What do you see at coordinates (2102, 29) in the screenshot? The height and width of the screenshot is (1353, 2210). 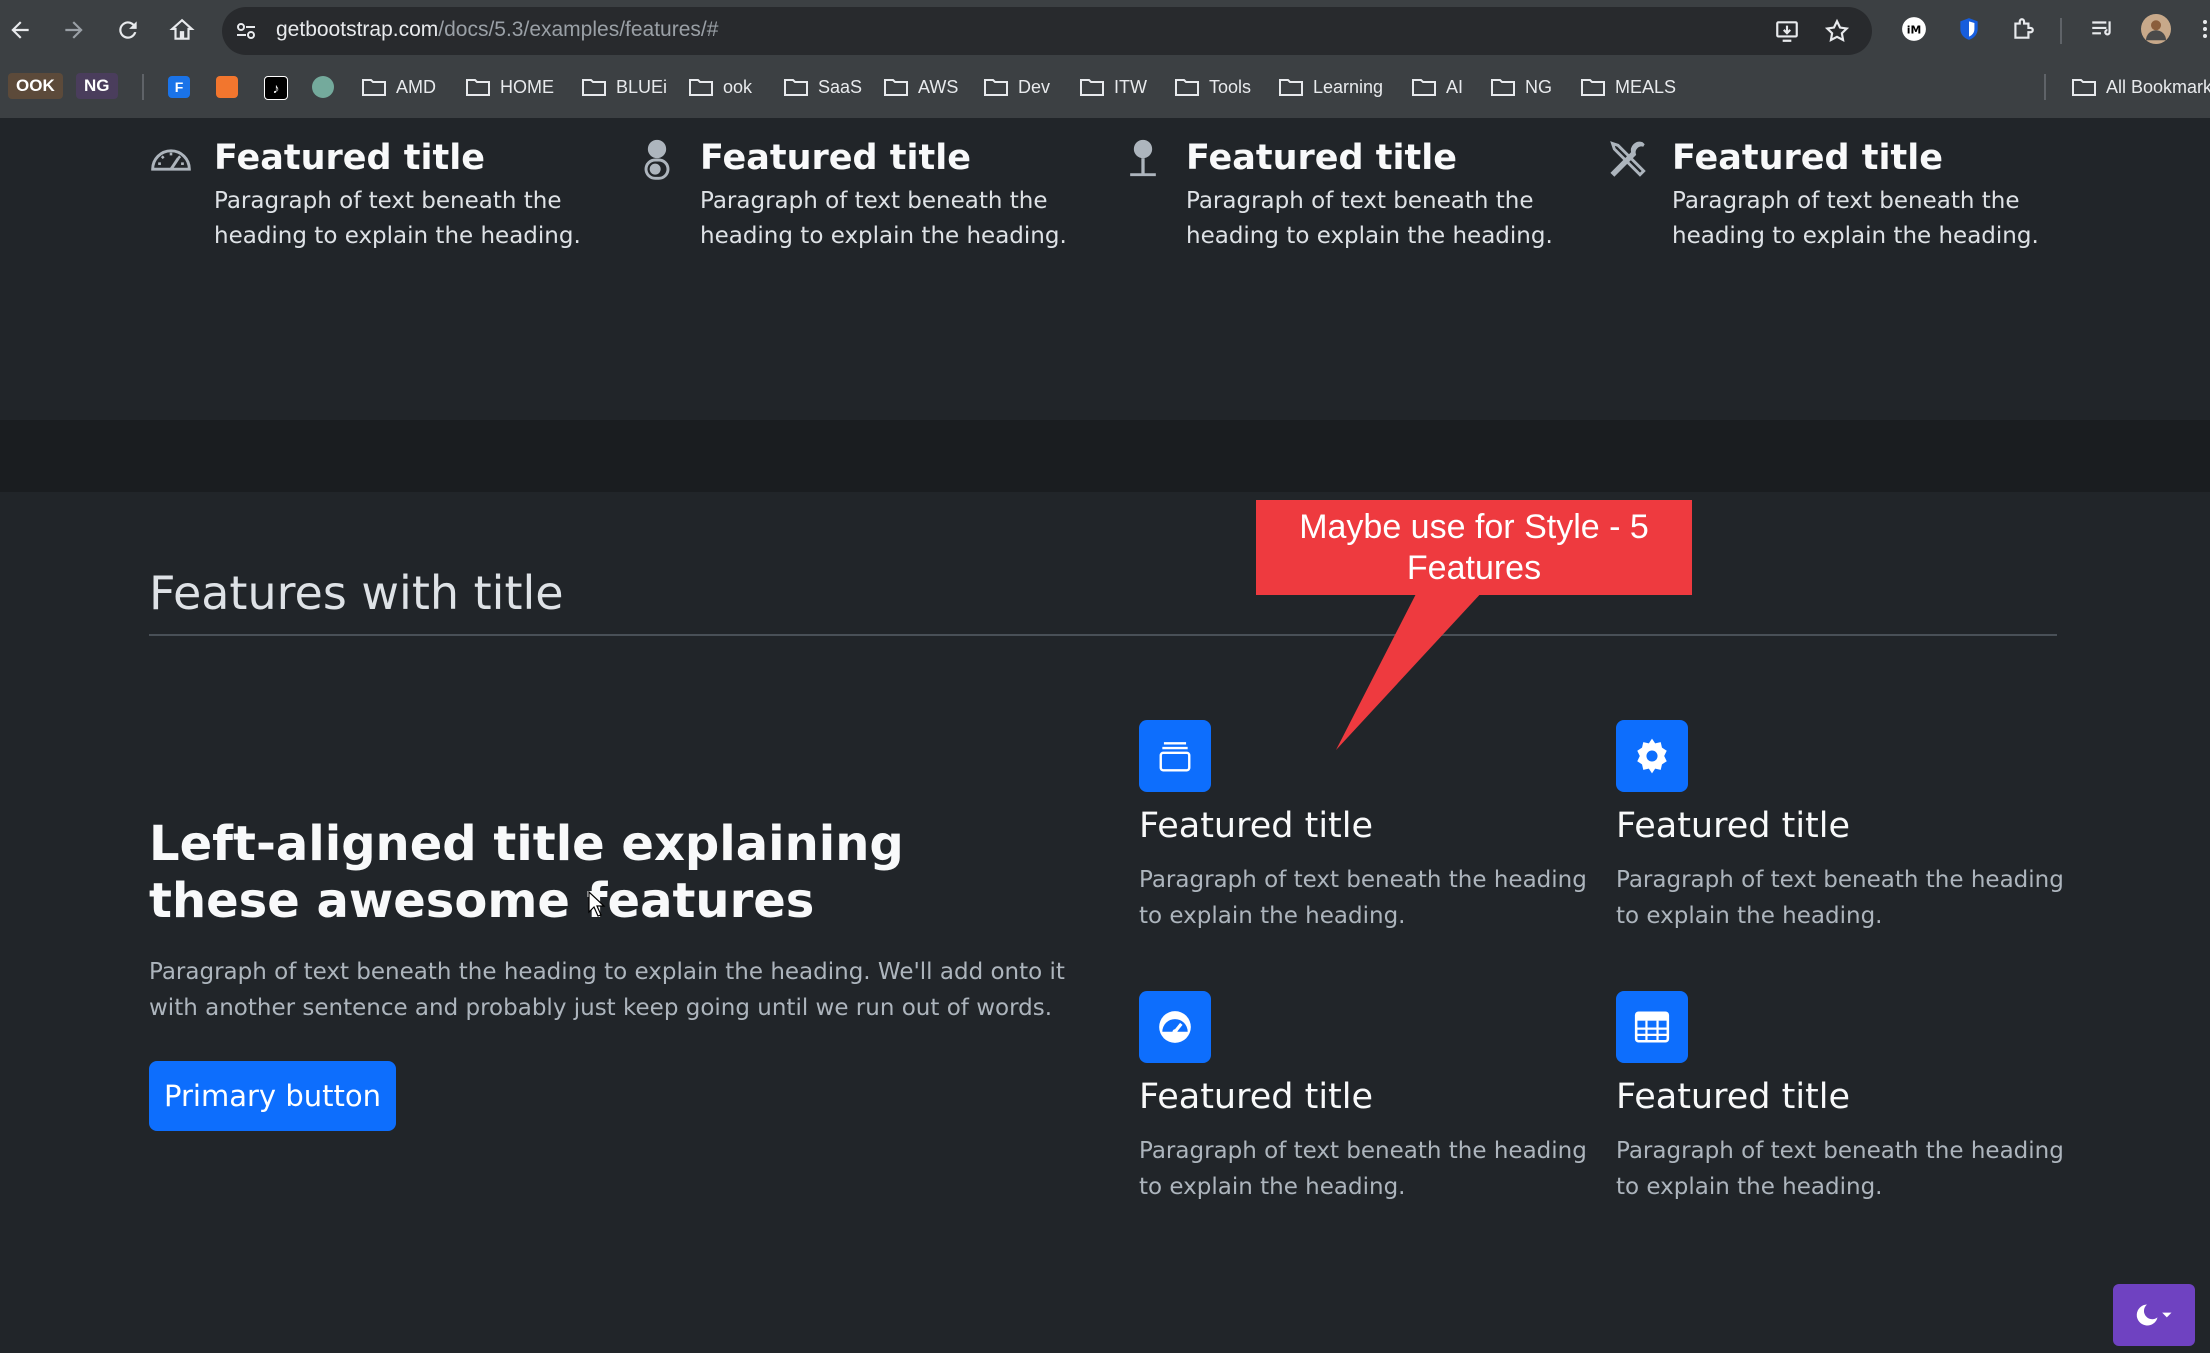 I see `media-control-icon` at bounding box center [2102, 29].